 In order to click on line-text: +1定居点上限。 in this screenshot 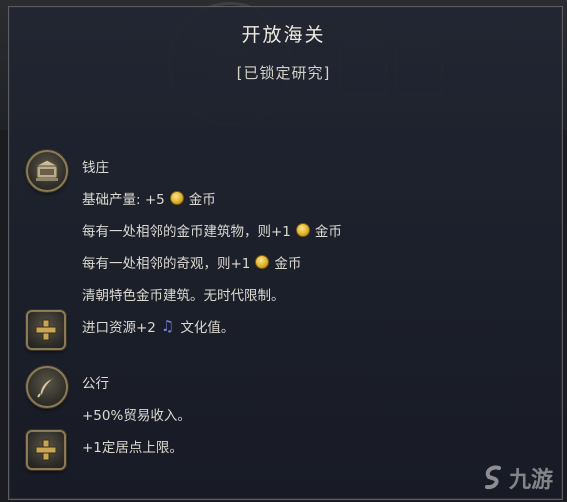, I will do `click(132, 448)`.